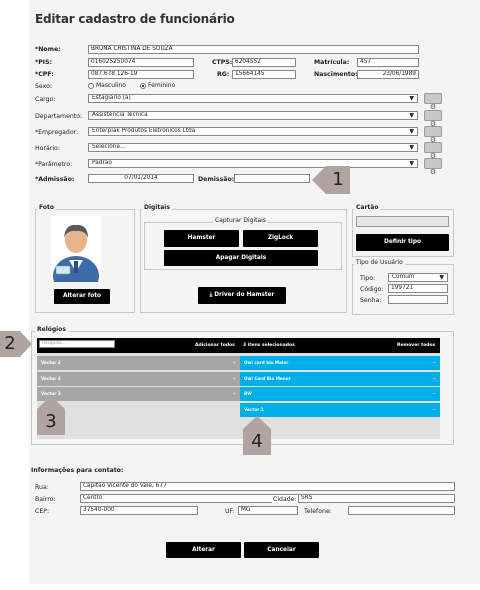 The width and height of the screenshot is (480, 590). Describe the element at coordinates (82, 296) in the screenshot. I see `alterar-foto-button: Alterar foto` at that location.